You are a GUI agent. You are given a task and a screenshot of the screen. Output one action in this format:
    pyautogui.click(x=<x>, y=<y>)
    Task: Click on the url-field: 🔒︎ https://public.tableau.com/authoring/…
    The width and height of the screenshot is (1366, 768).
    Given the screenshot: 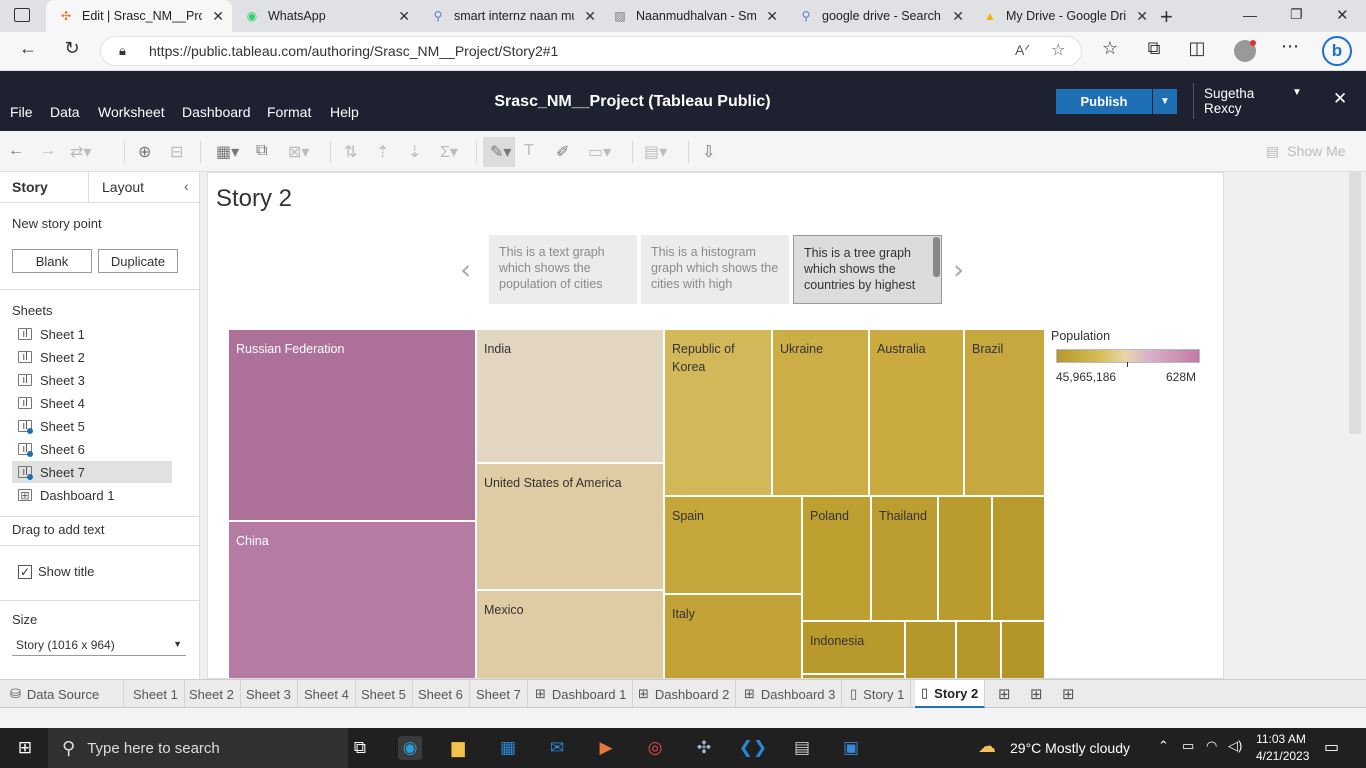 What is the action you would take?
    pyautogui.click(x=591, y=51)
    